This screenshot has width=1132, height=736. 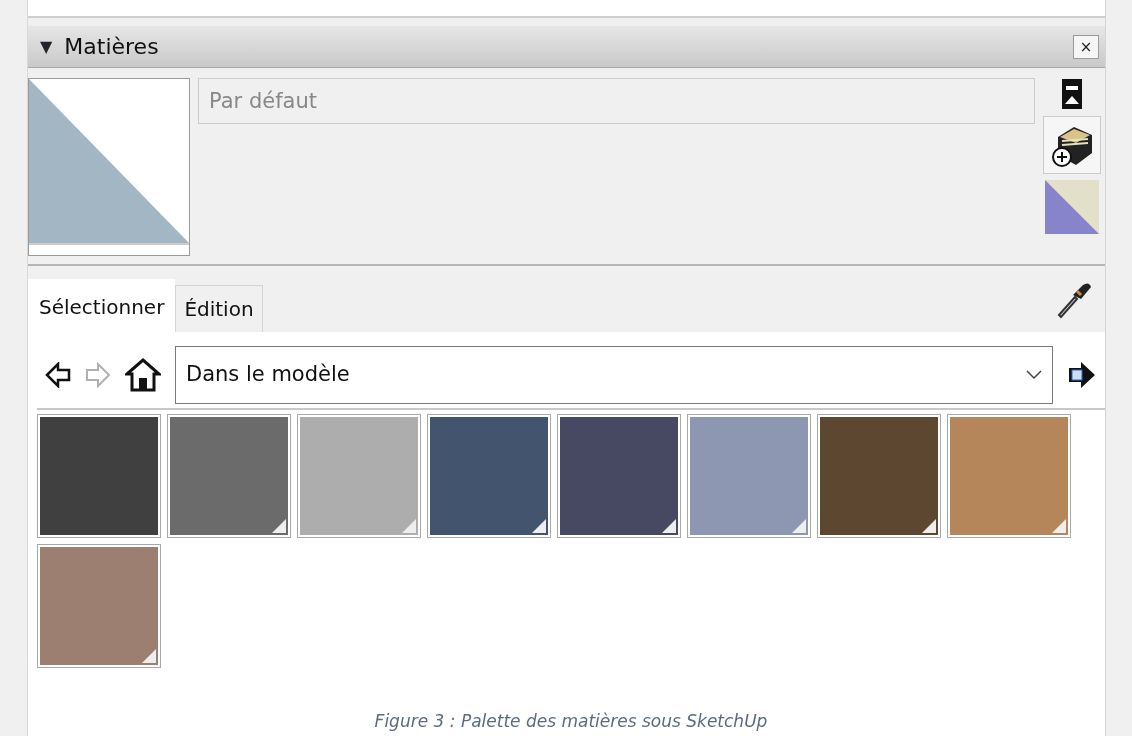 What do you see at coordinates (46, 46) in the screenshot?
I see `collapse-toggle: ▼` at bounding box center [46, 46].